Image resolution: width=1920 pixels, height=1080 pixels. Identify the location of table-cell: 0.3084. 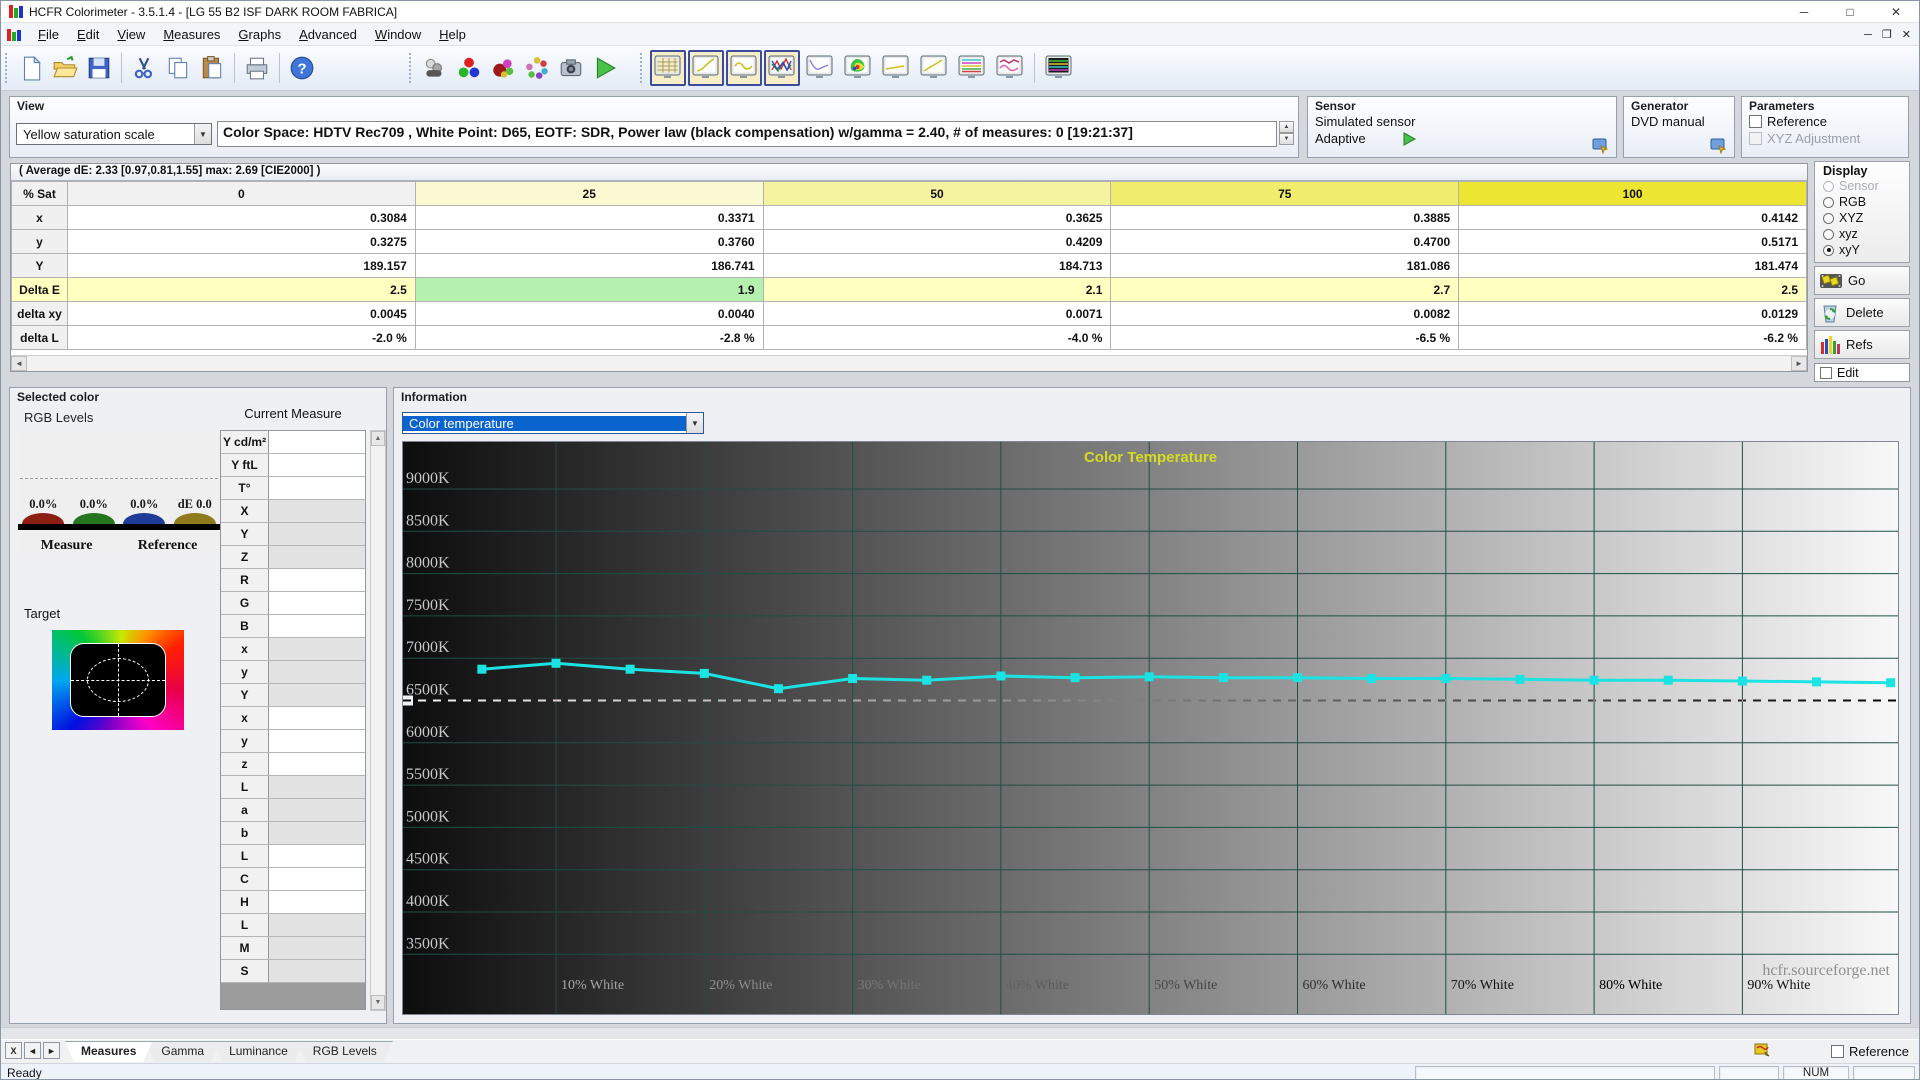
(241, 217).